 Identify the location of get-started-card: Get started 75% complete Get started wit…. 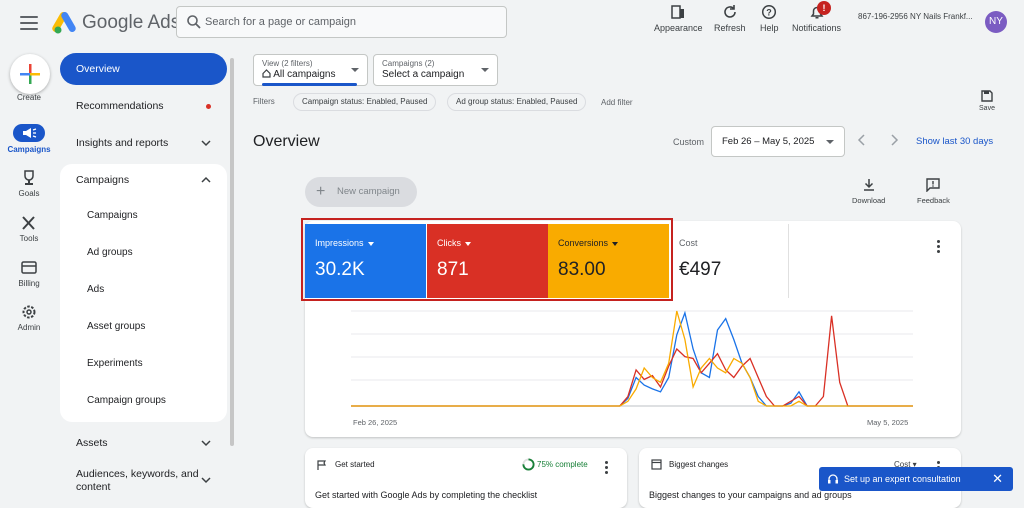
(466, 478).